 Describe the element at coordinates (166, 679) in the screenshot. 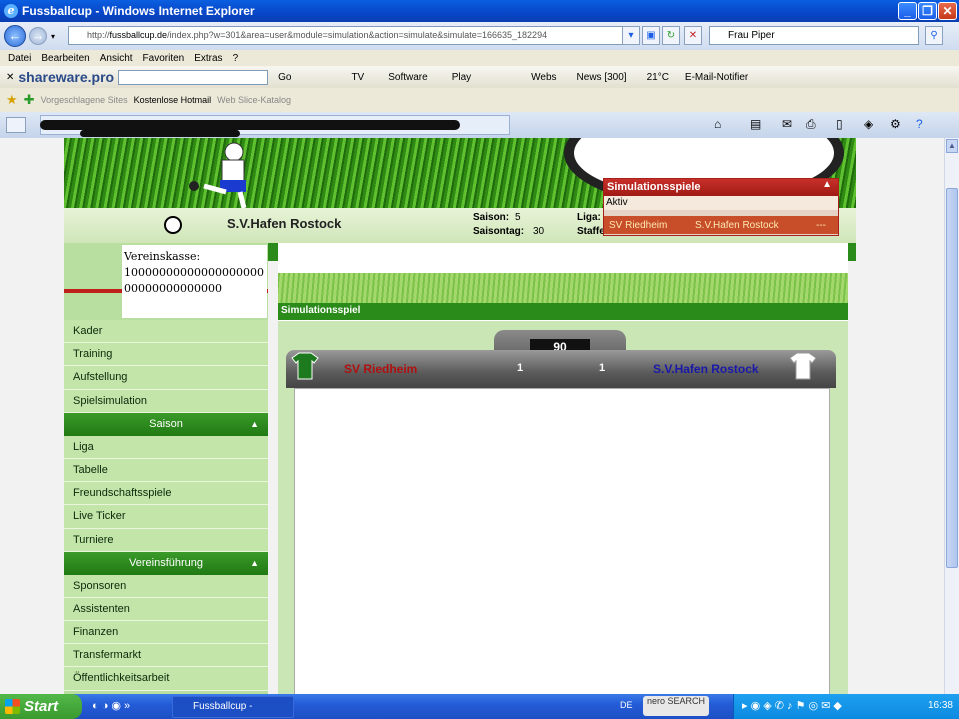

I see `sidebar-item-oeffentlichkeitsarbeit: Öffentlichkeitsarbeit` at that location.